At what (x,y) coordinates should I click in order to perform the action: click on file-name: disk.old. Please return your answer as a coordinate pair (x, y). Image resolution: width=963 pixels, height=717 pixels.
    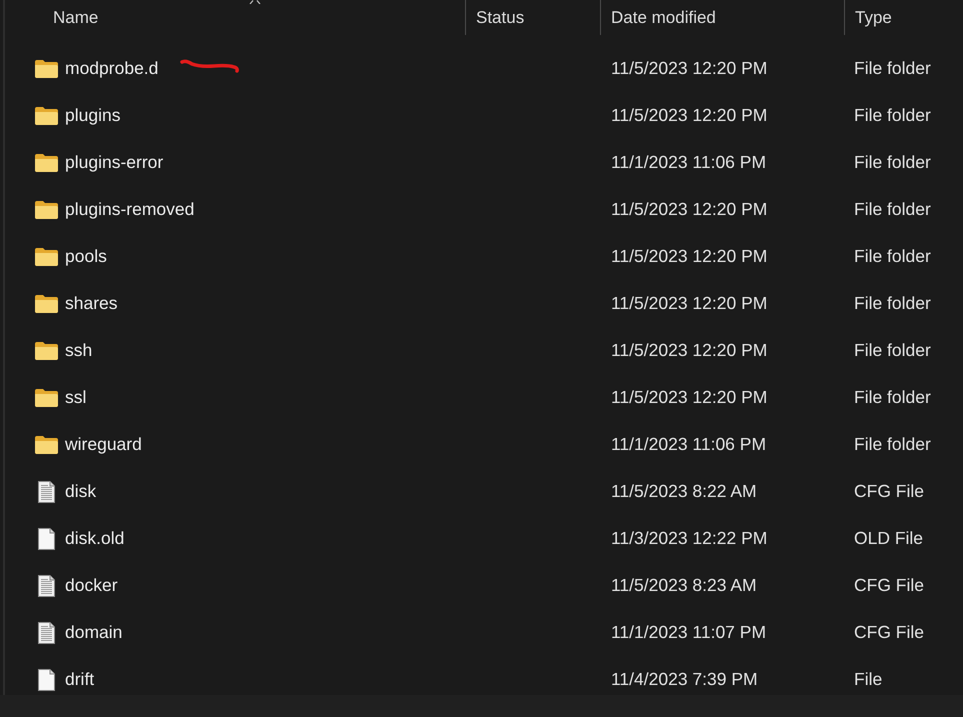
    Looking at the image, I should click on (94, 538).